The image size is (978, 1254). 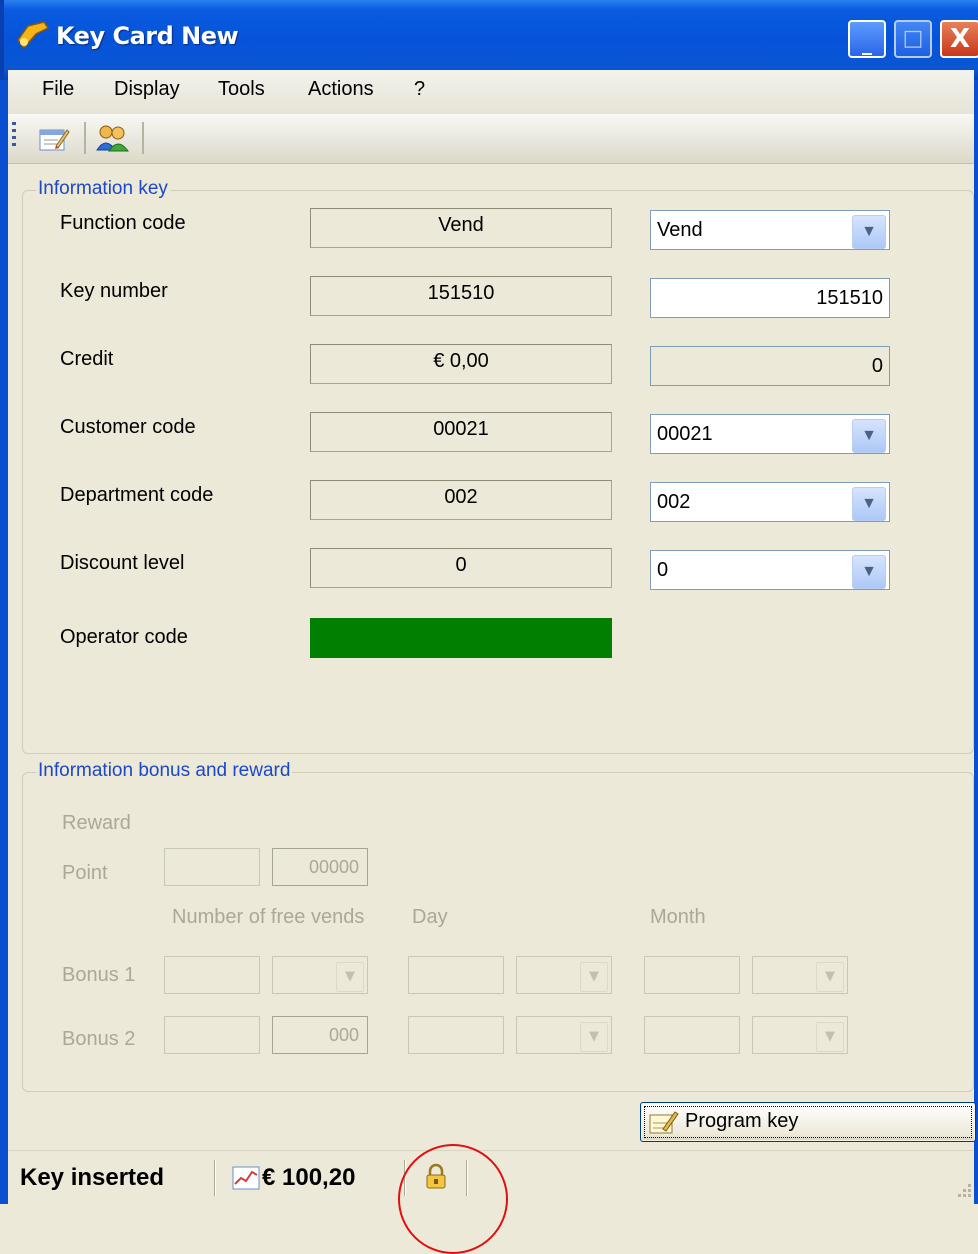 What do you see at coordinates (461, 638) in the screenshot?
I see `operator-code-indicator` at bounding box center [461, 638].